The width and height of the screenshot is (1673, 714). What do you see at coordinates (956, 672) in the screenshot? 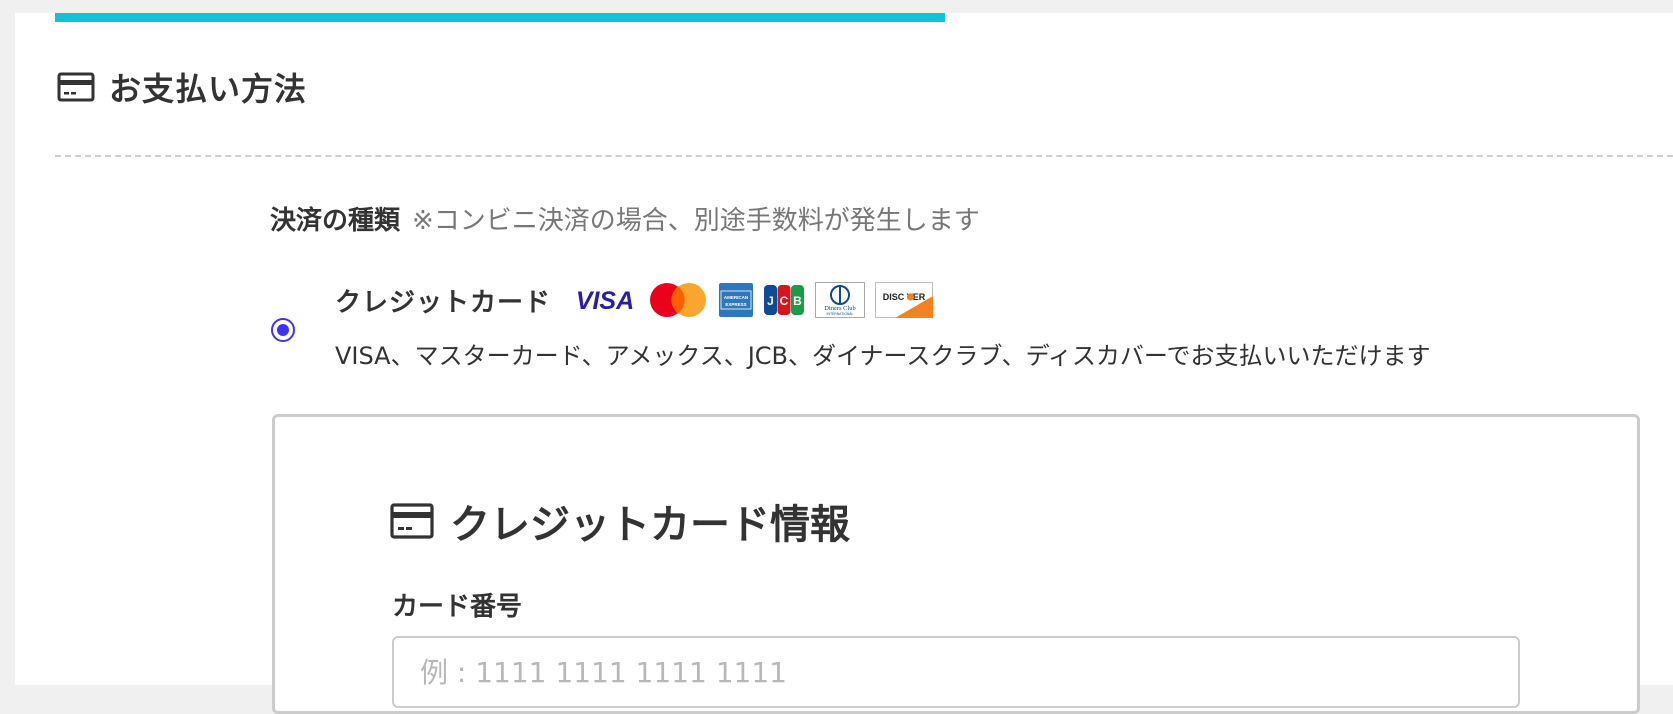
I see `card-number-input` at bounding box center [956, 672].